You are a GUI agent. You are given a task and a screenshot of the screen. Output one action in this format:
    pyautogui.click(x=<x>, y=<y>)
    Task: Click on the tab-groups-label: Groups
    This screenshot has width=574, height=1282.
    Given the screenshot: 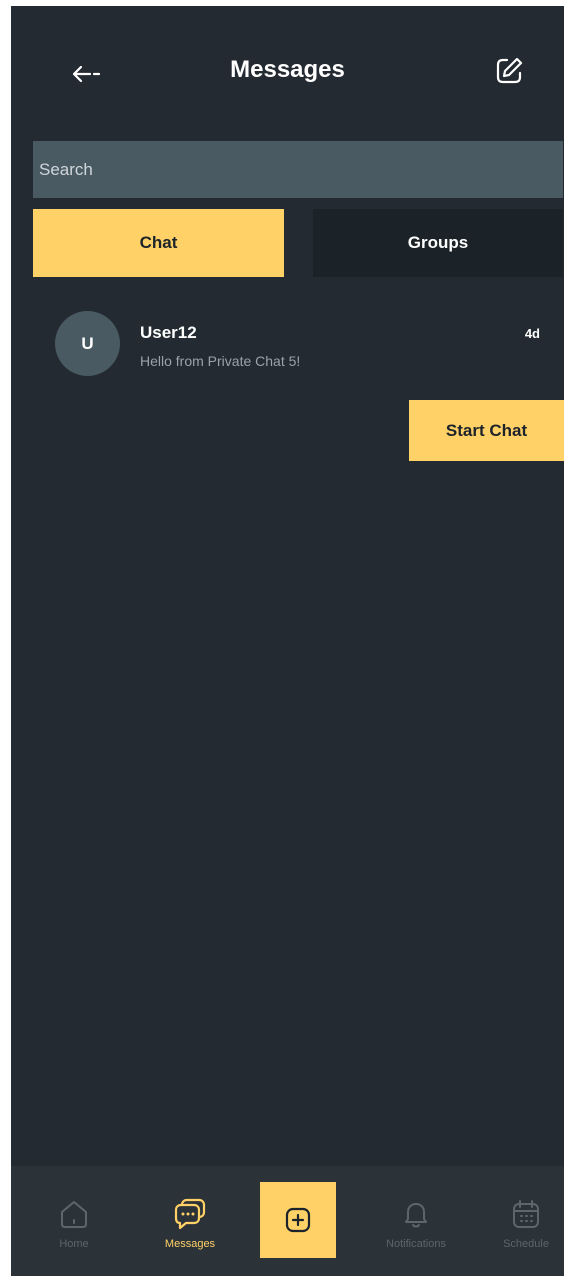 What is the action you would take?
    pyautogui.click(x=438, y=242)
    